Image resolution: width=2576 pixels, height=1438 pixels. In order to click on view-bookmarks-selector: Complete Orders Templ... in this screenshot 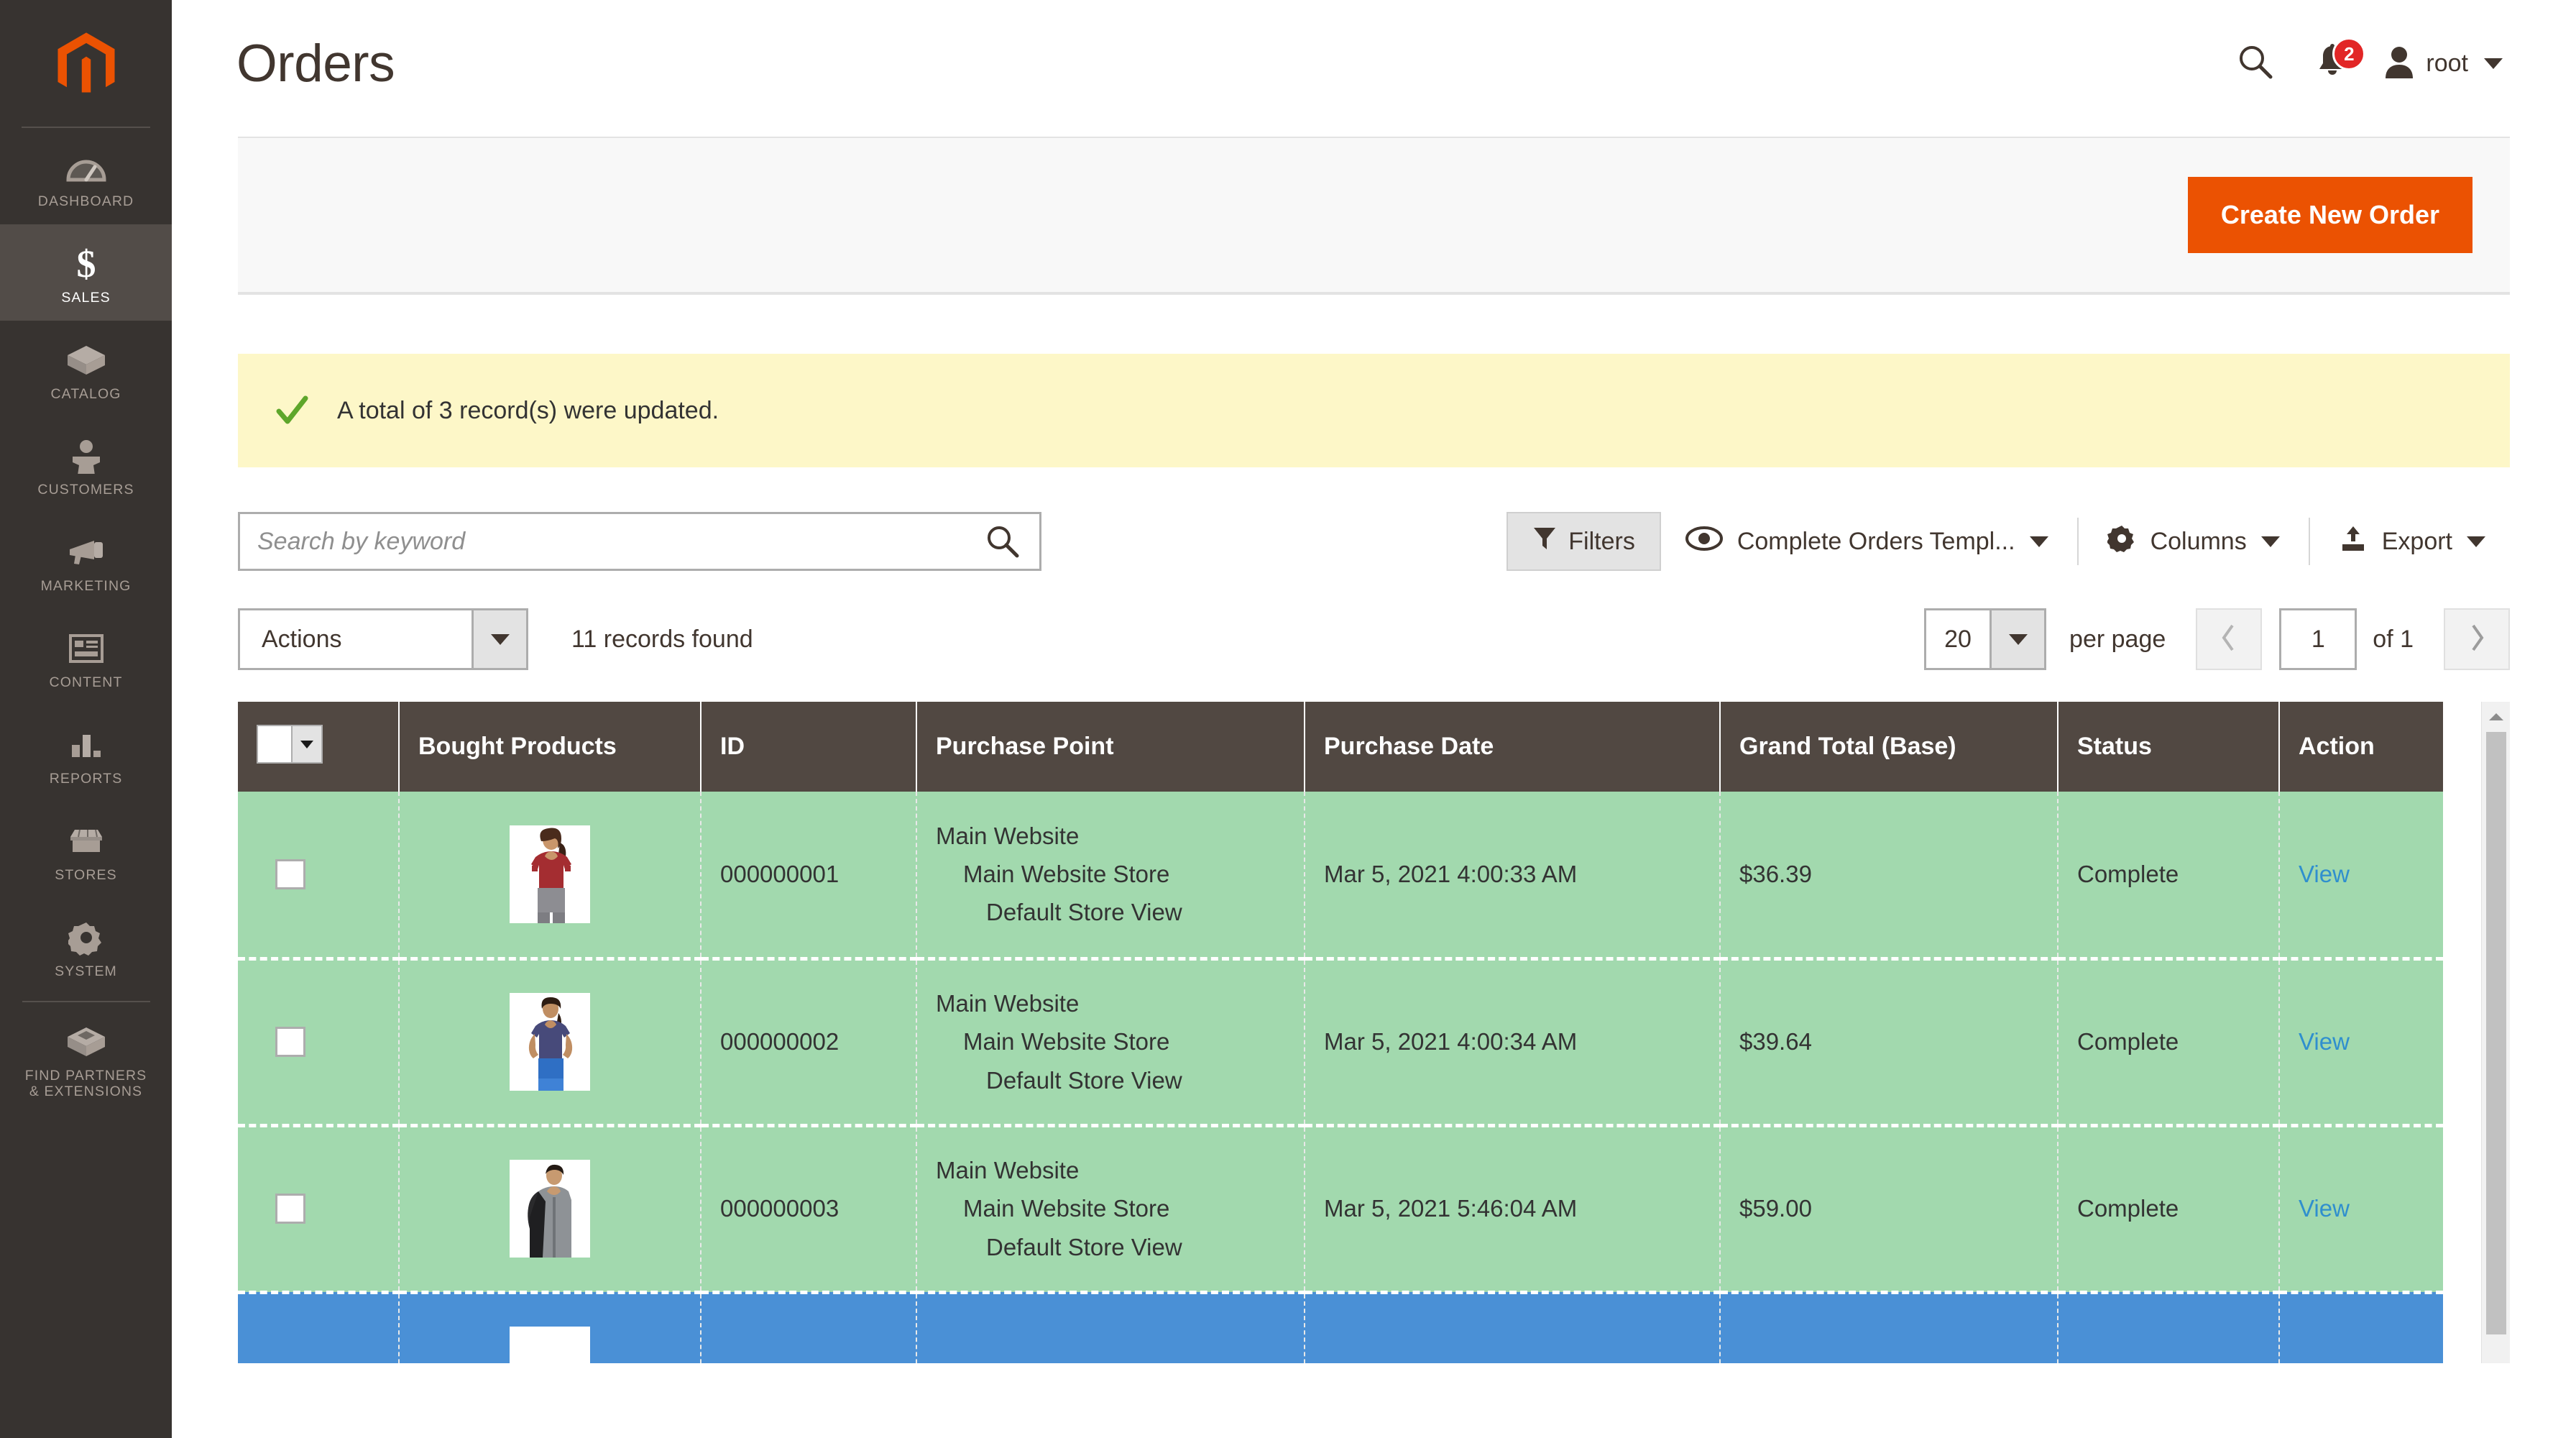, I will do `click(1867, 541)`.